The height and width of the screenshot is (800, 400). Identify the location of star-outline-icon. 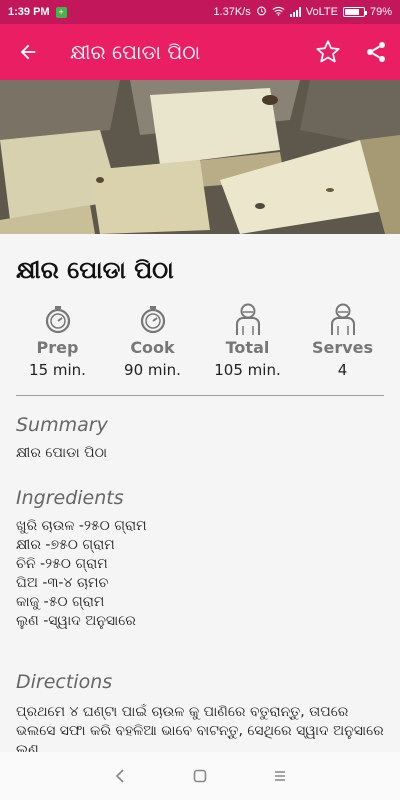
(328, 51).